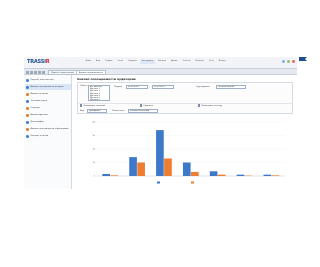  What do you see at coordinates (288, 61) in the screenshot?
I see `maximize-icon` at bounding box center [288, 61].